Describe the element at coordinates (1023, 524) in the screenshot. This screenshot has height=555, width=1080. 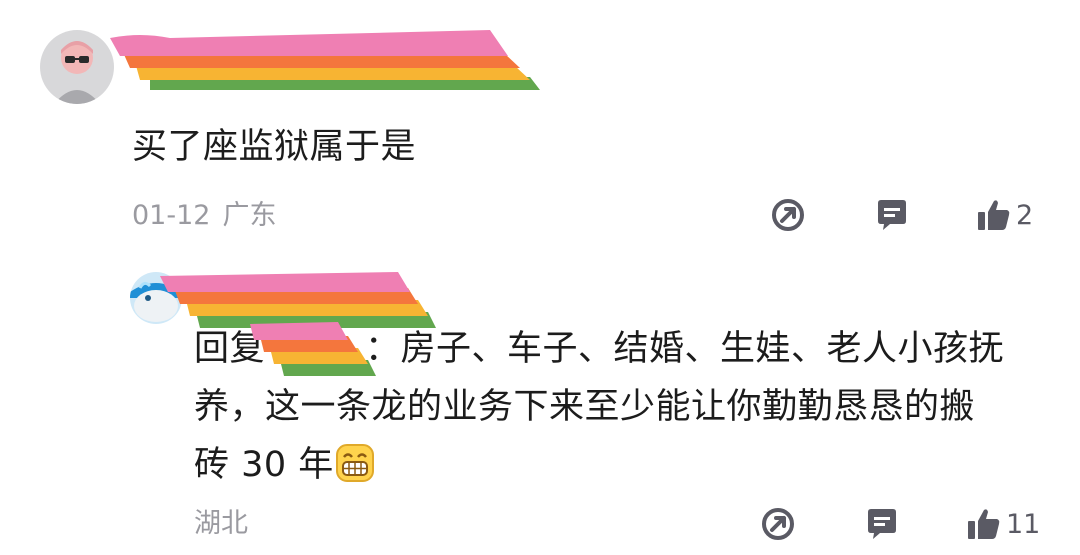
I see `like-count: 11` at that location.